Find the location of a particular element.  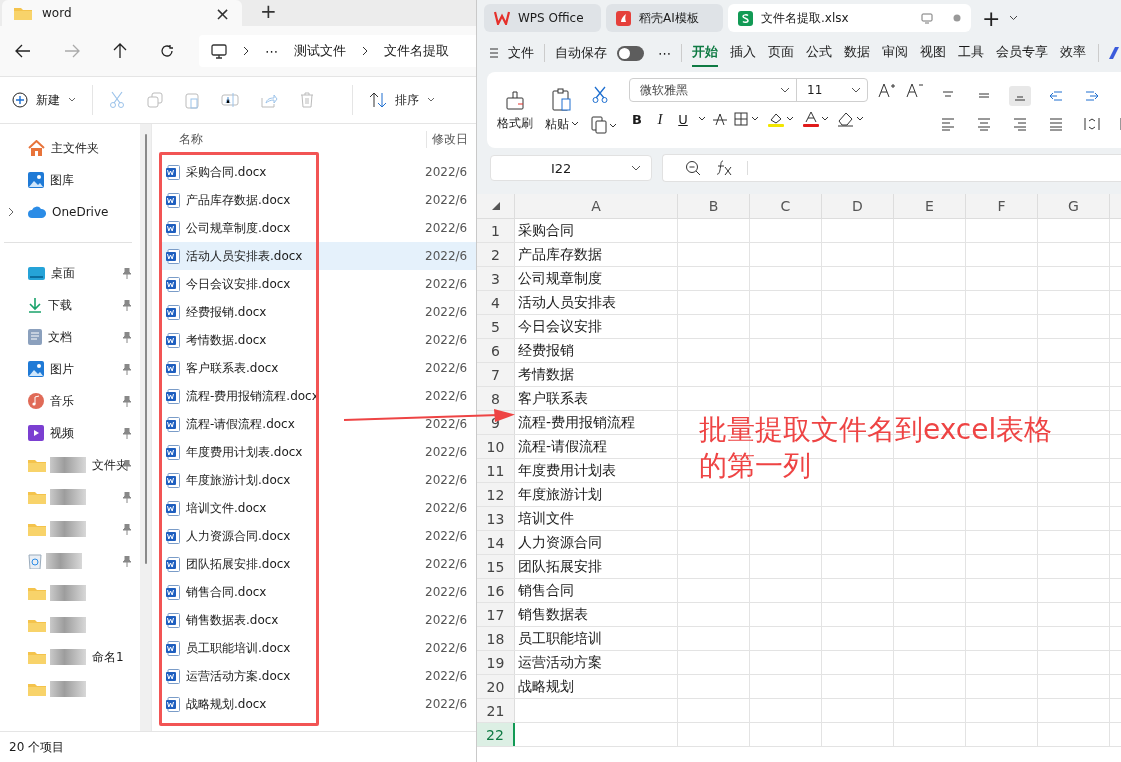

row-number: 13 is located at coordinates (496, 518).